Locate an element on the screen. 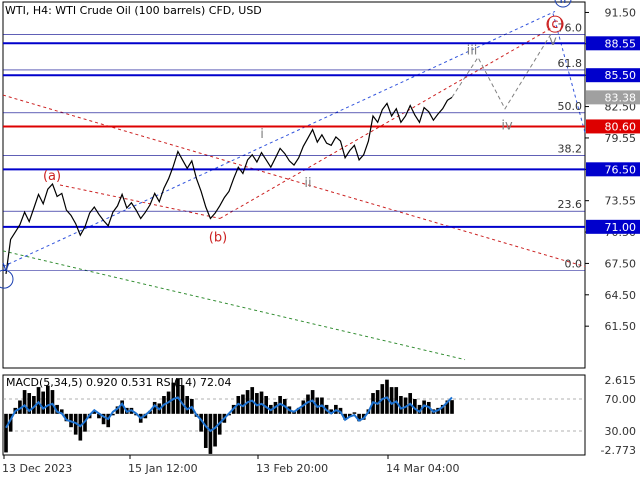  level-tag-label: 88.55 is located at coordinates (621, 43).